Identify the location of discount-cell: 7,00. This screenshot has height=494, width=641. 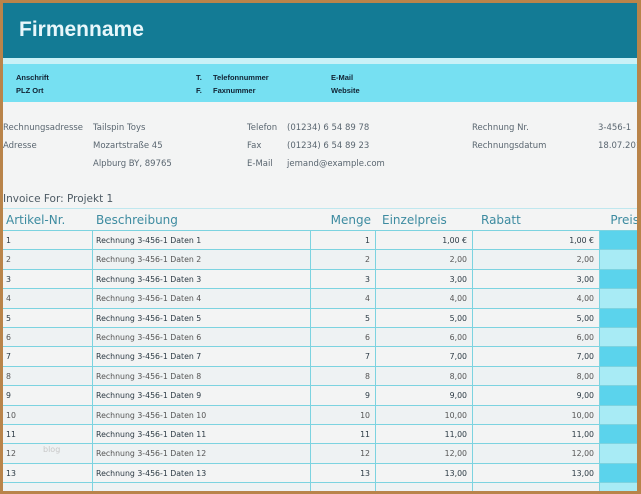
(536, 356).